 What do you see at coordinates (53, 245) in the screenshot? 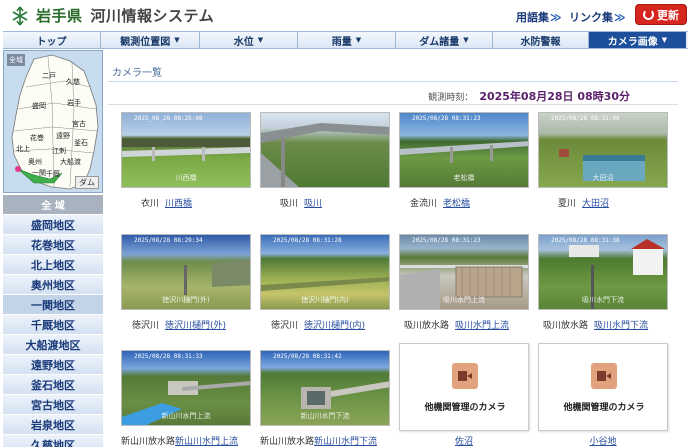
I see `area-hanamaki: 花巻地区` at bounding box center [53, 245].